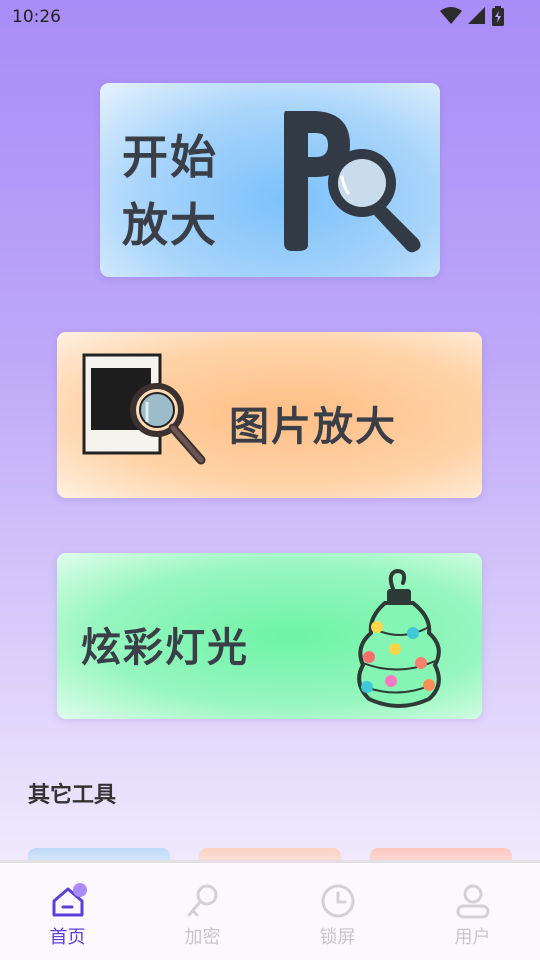 This screenshot has height=960, width=540. What do you see at coordinates (313, 427) in the screenshot?
I see `picture-zoom-title: 图片放大` at bounding box center [313, 427].